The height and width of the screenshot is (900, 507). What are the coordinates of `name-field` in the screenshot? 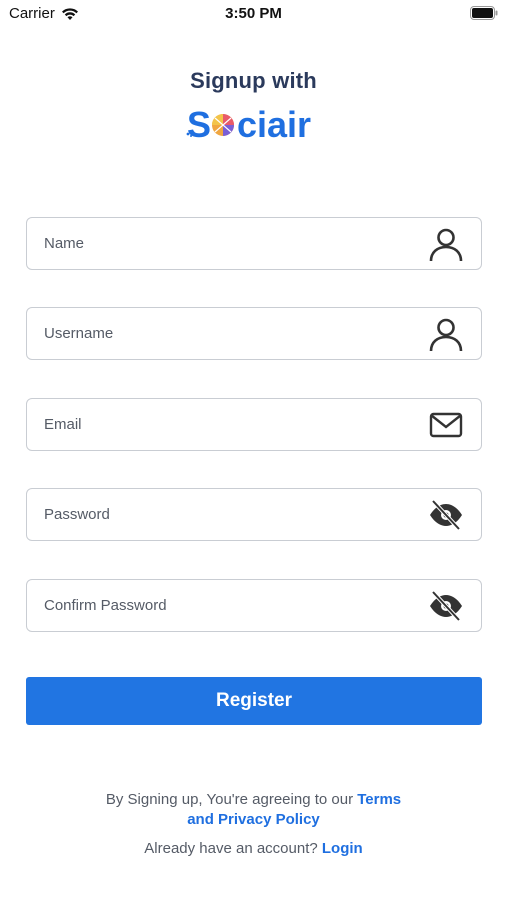 It's located at (254, 243).